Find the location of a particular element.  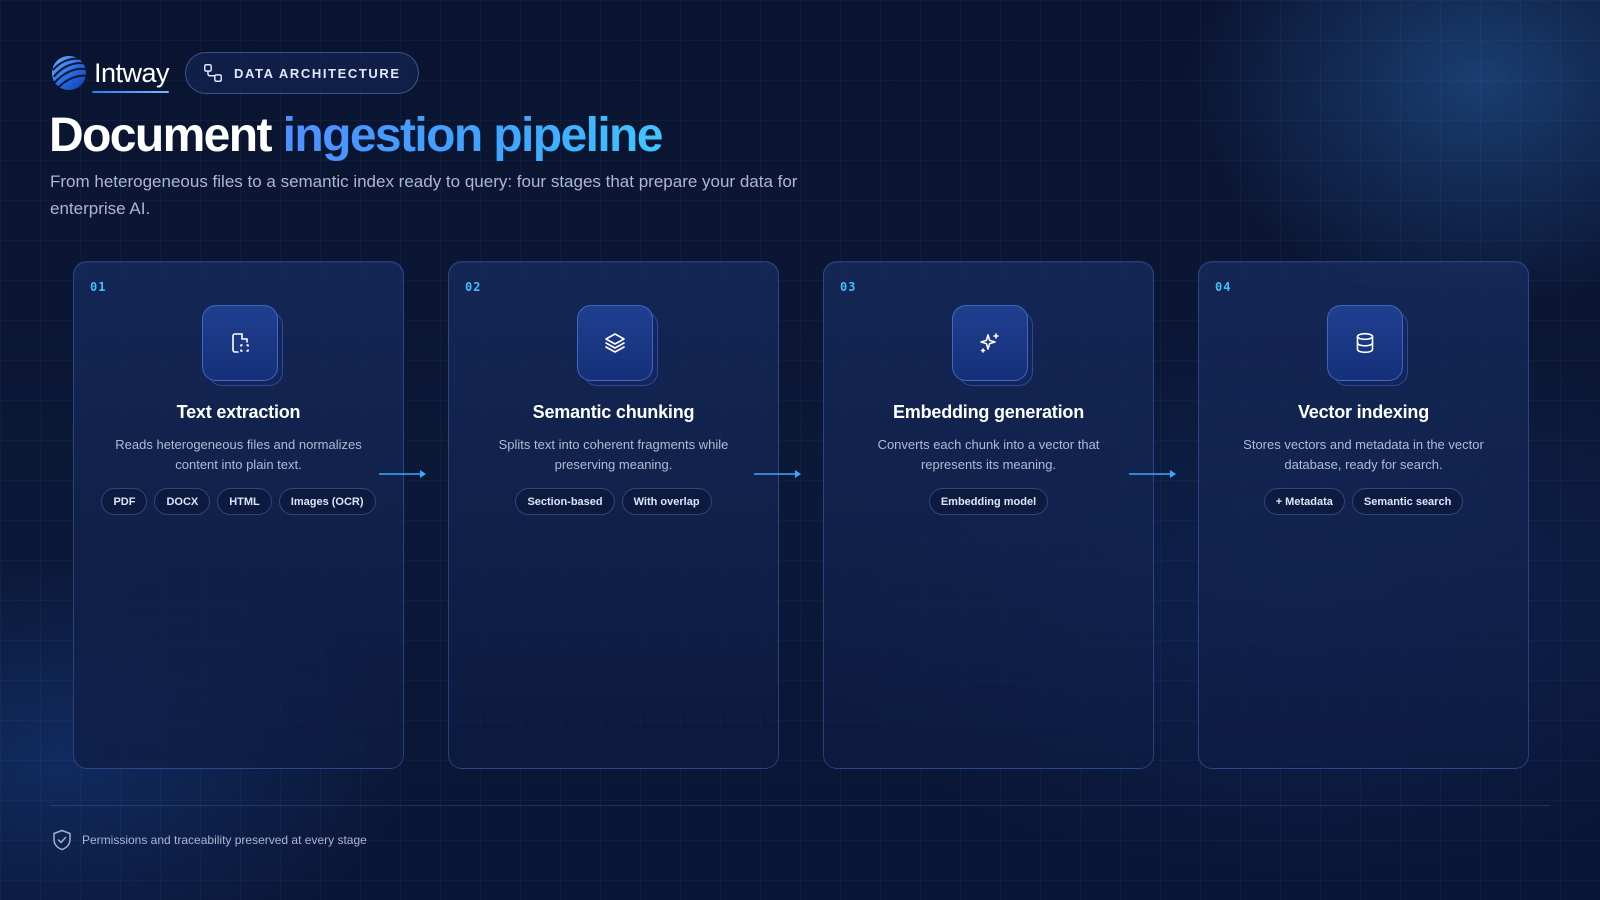

tag-section-based: Section-based is located at coordinates (565, 501).